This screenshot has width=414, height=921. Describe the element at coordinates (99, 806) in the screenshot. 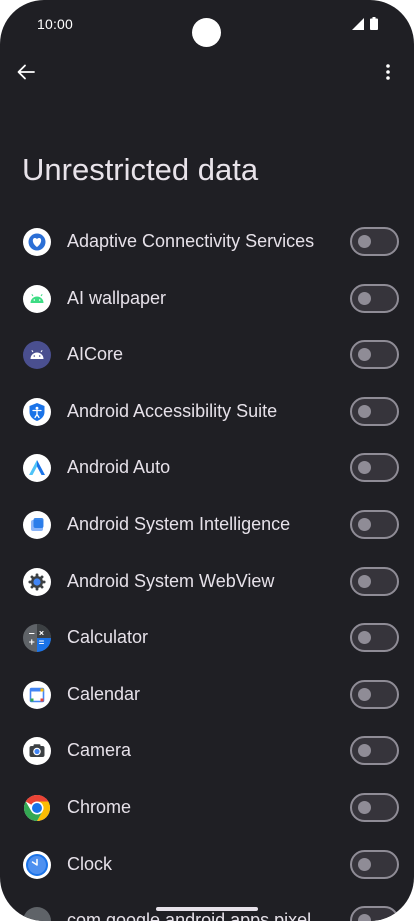

I see `app-label: Chrome` at that location.